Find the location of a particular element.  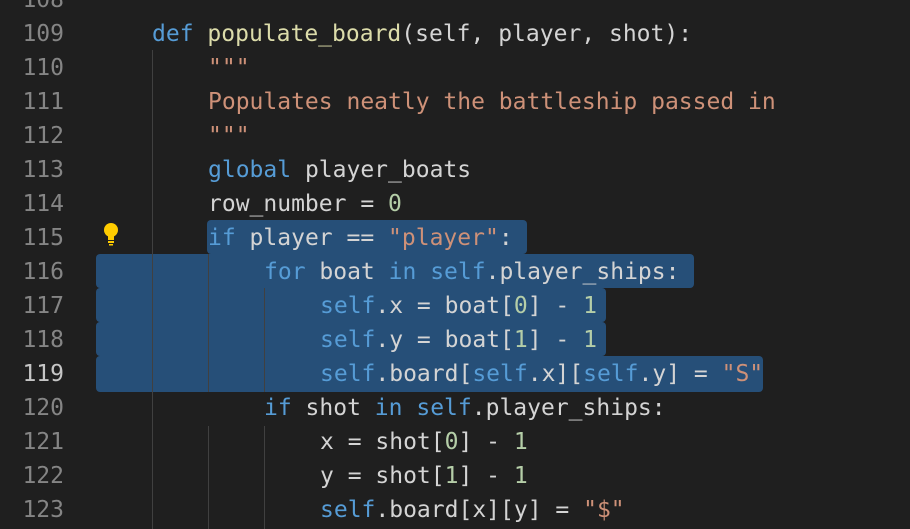

code-line-109: def populate_board(self, player, shot): is located at coordinates (422, 34).